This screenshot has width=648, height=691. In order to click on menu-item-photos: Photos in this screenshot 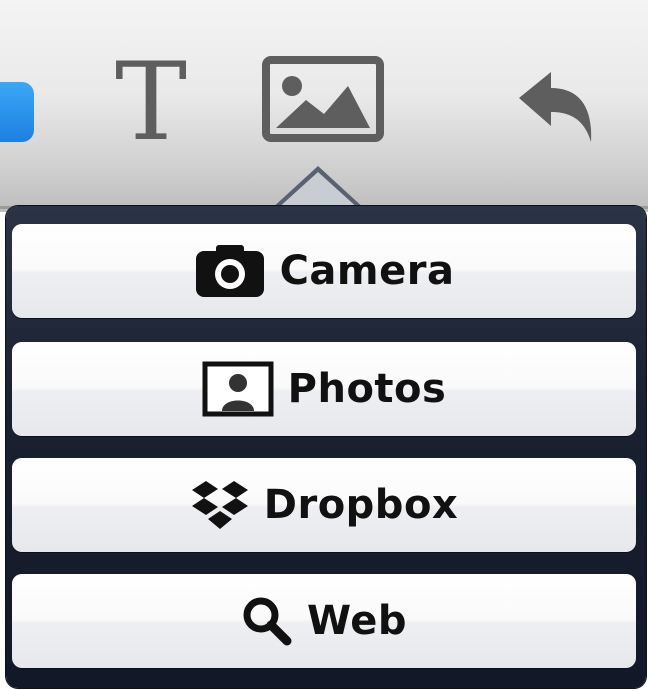, I will do `click(324, 389)`.